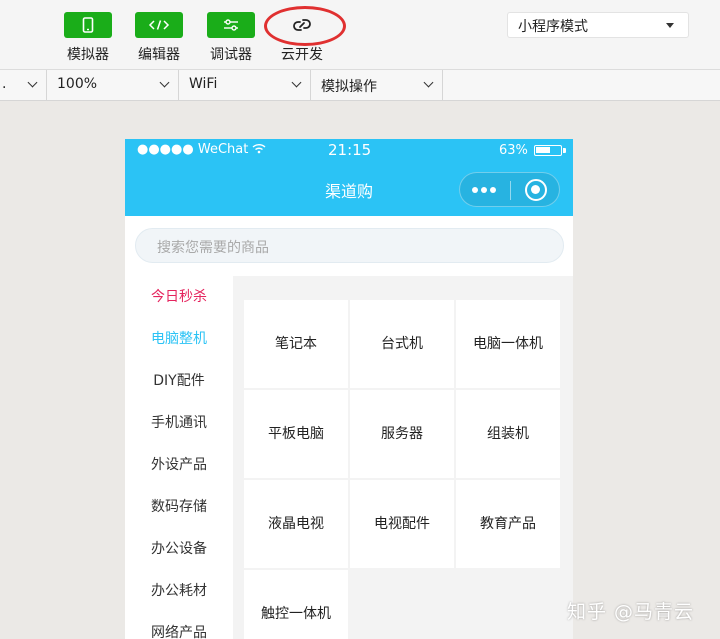  I want to click on product-cell: 服务器, so click(402, 434).